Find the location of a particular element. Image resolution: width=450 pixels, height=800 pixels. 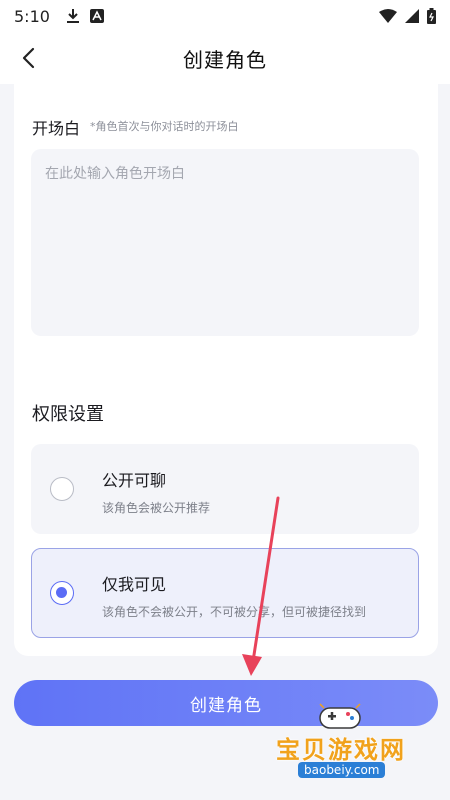

watermark-url: baobeiy.com is located at coordinates (342, 770).